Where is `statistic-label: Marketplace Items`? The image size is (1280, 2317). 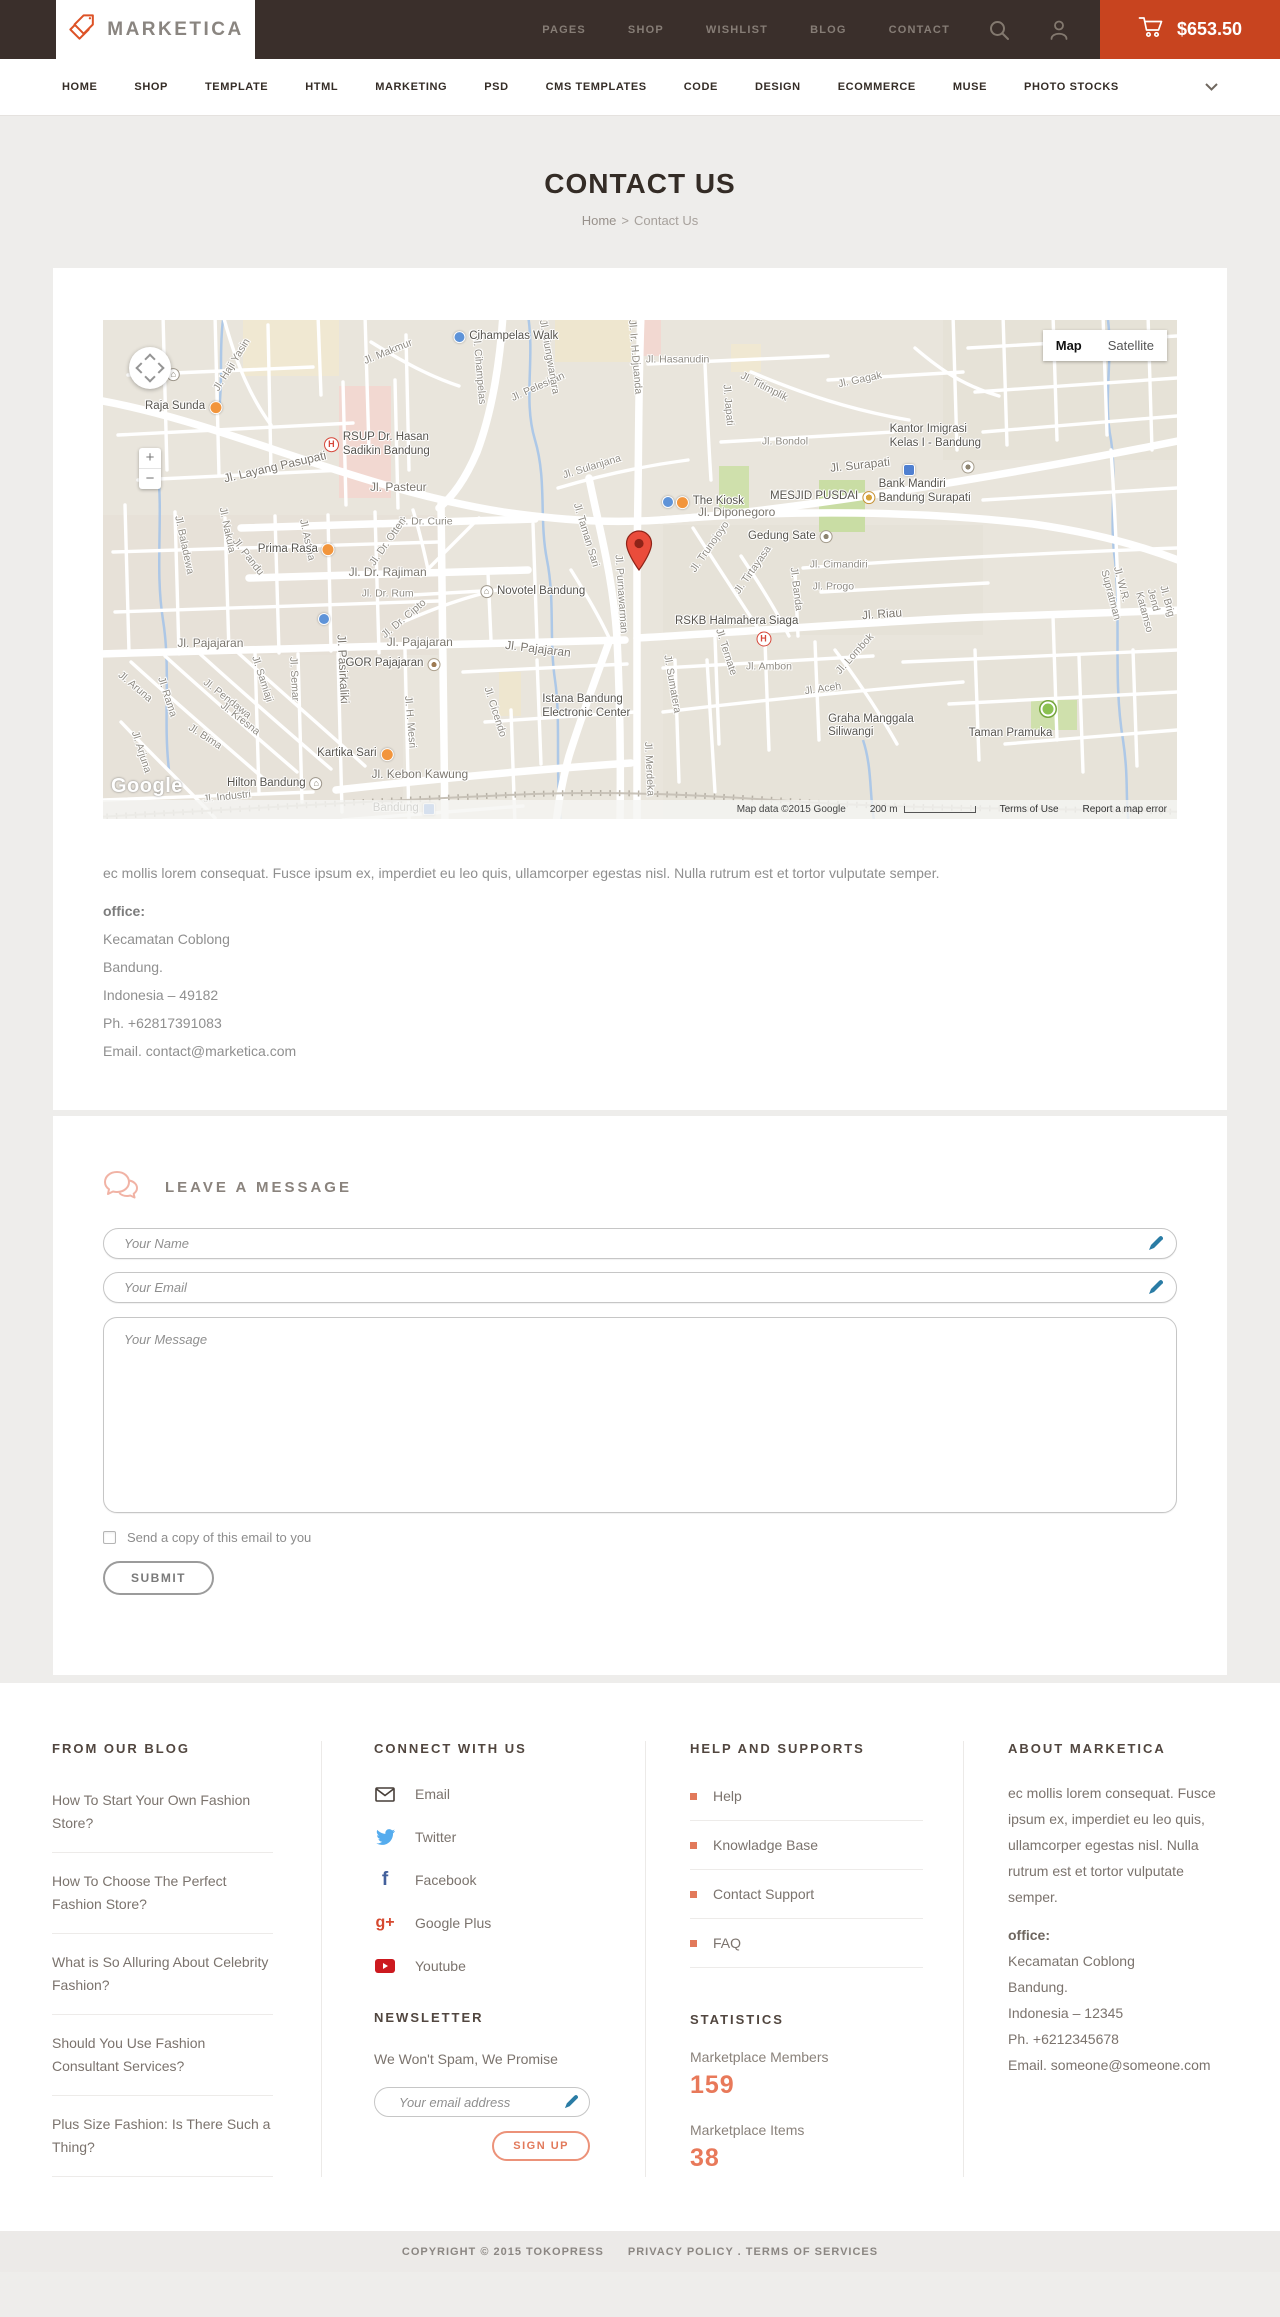
statistic-label: Marketplace Items is located at coordinates (747, 2130).